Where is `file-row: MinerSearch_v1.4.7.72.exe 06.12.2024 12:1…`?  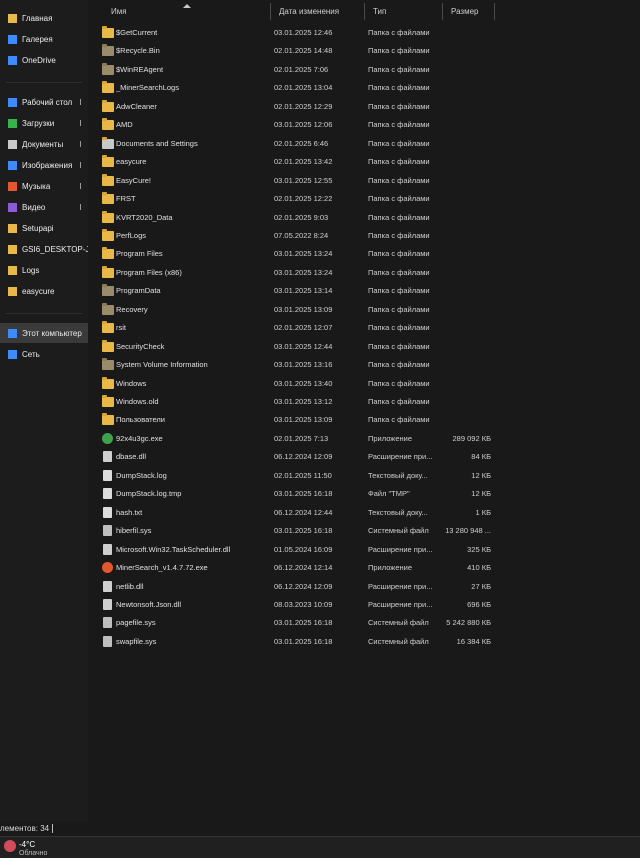
file-row: MinerSearch_v1.4.7.72.exe 06.12.2024 12:1… is located at coordinates (364, 568).